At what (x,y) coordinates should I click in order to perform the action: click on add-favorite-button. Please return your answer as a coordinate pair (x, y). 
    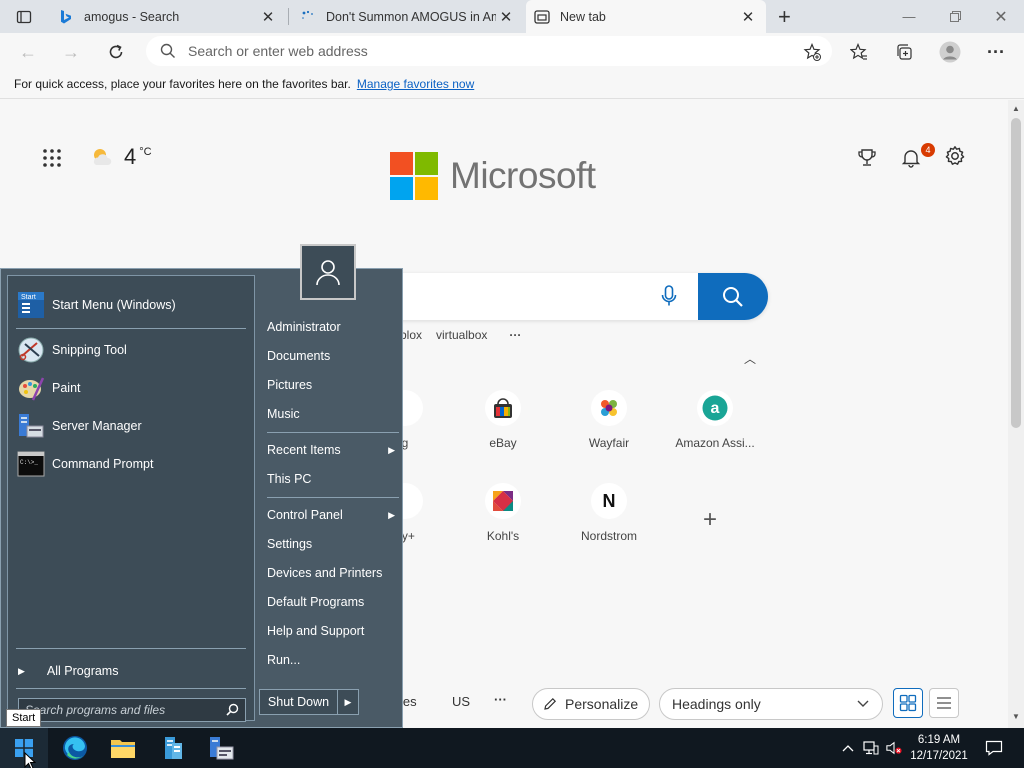
    Looking at the image, I should click on (812, 52).